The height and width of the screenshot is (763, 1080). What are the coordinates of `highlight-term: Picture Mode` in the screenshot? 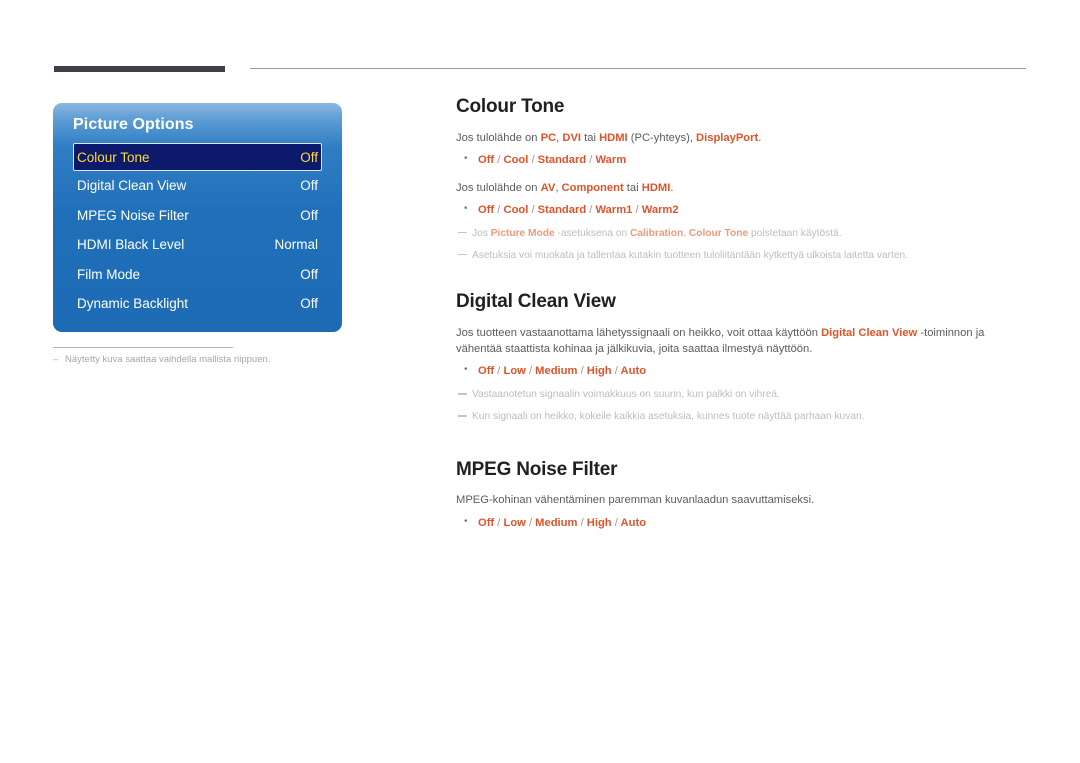 It's located at (522, 233).